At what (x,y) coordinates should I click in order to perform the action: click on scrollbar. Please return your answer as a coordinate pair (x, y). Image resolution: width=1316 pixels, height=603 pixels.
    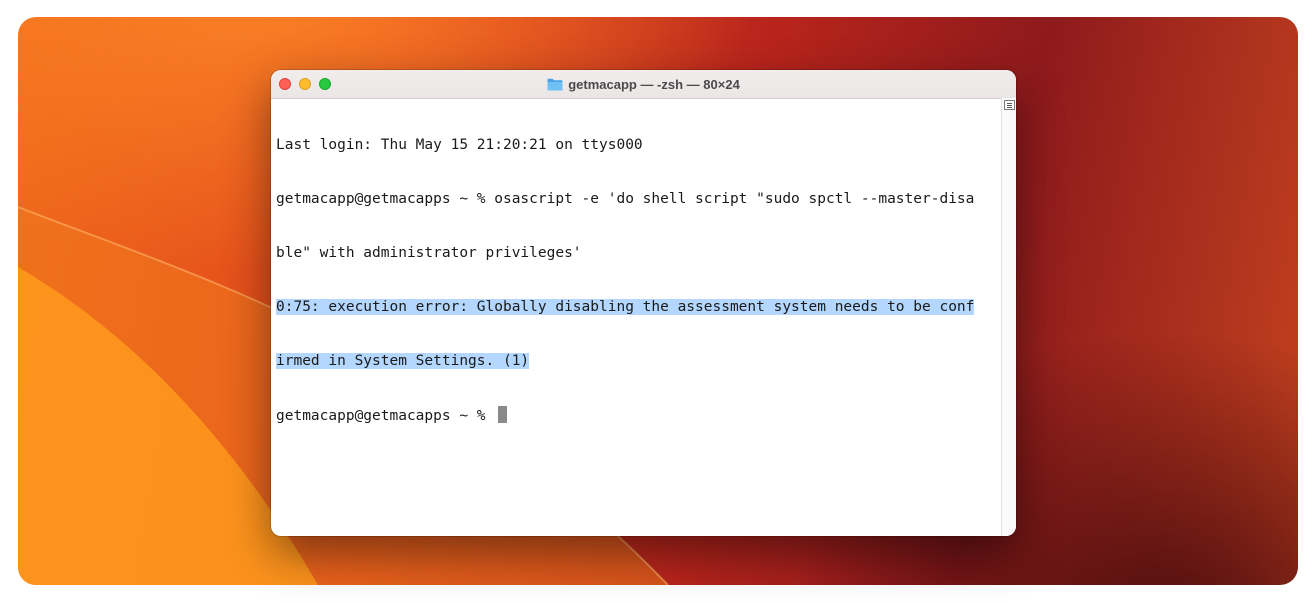
    Looking at the image, I should click on (1008, 317).